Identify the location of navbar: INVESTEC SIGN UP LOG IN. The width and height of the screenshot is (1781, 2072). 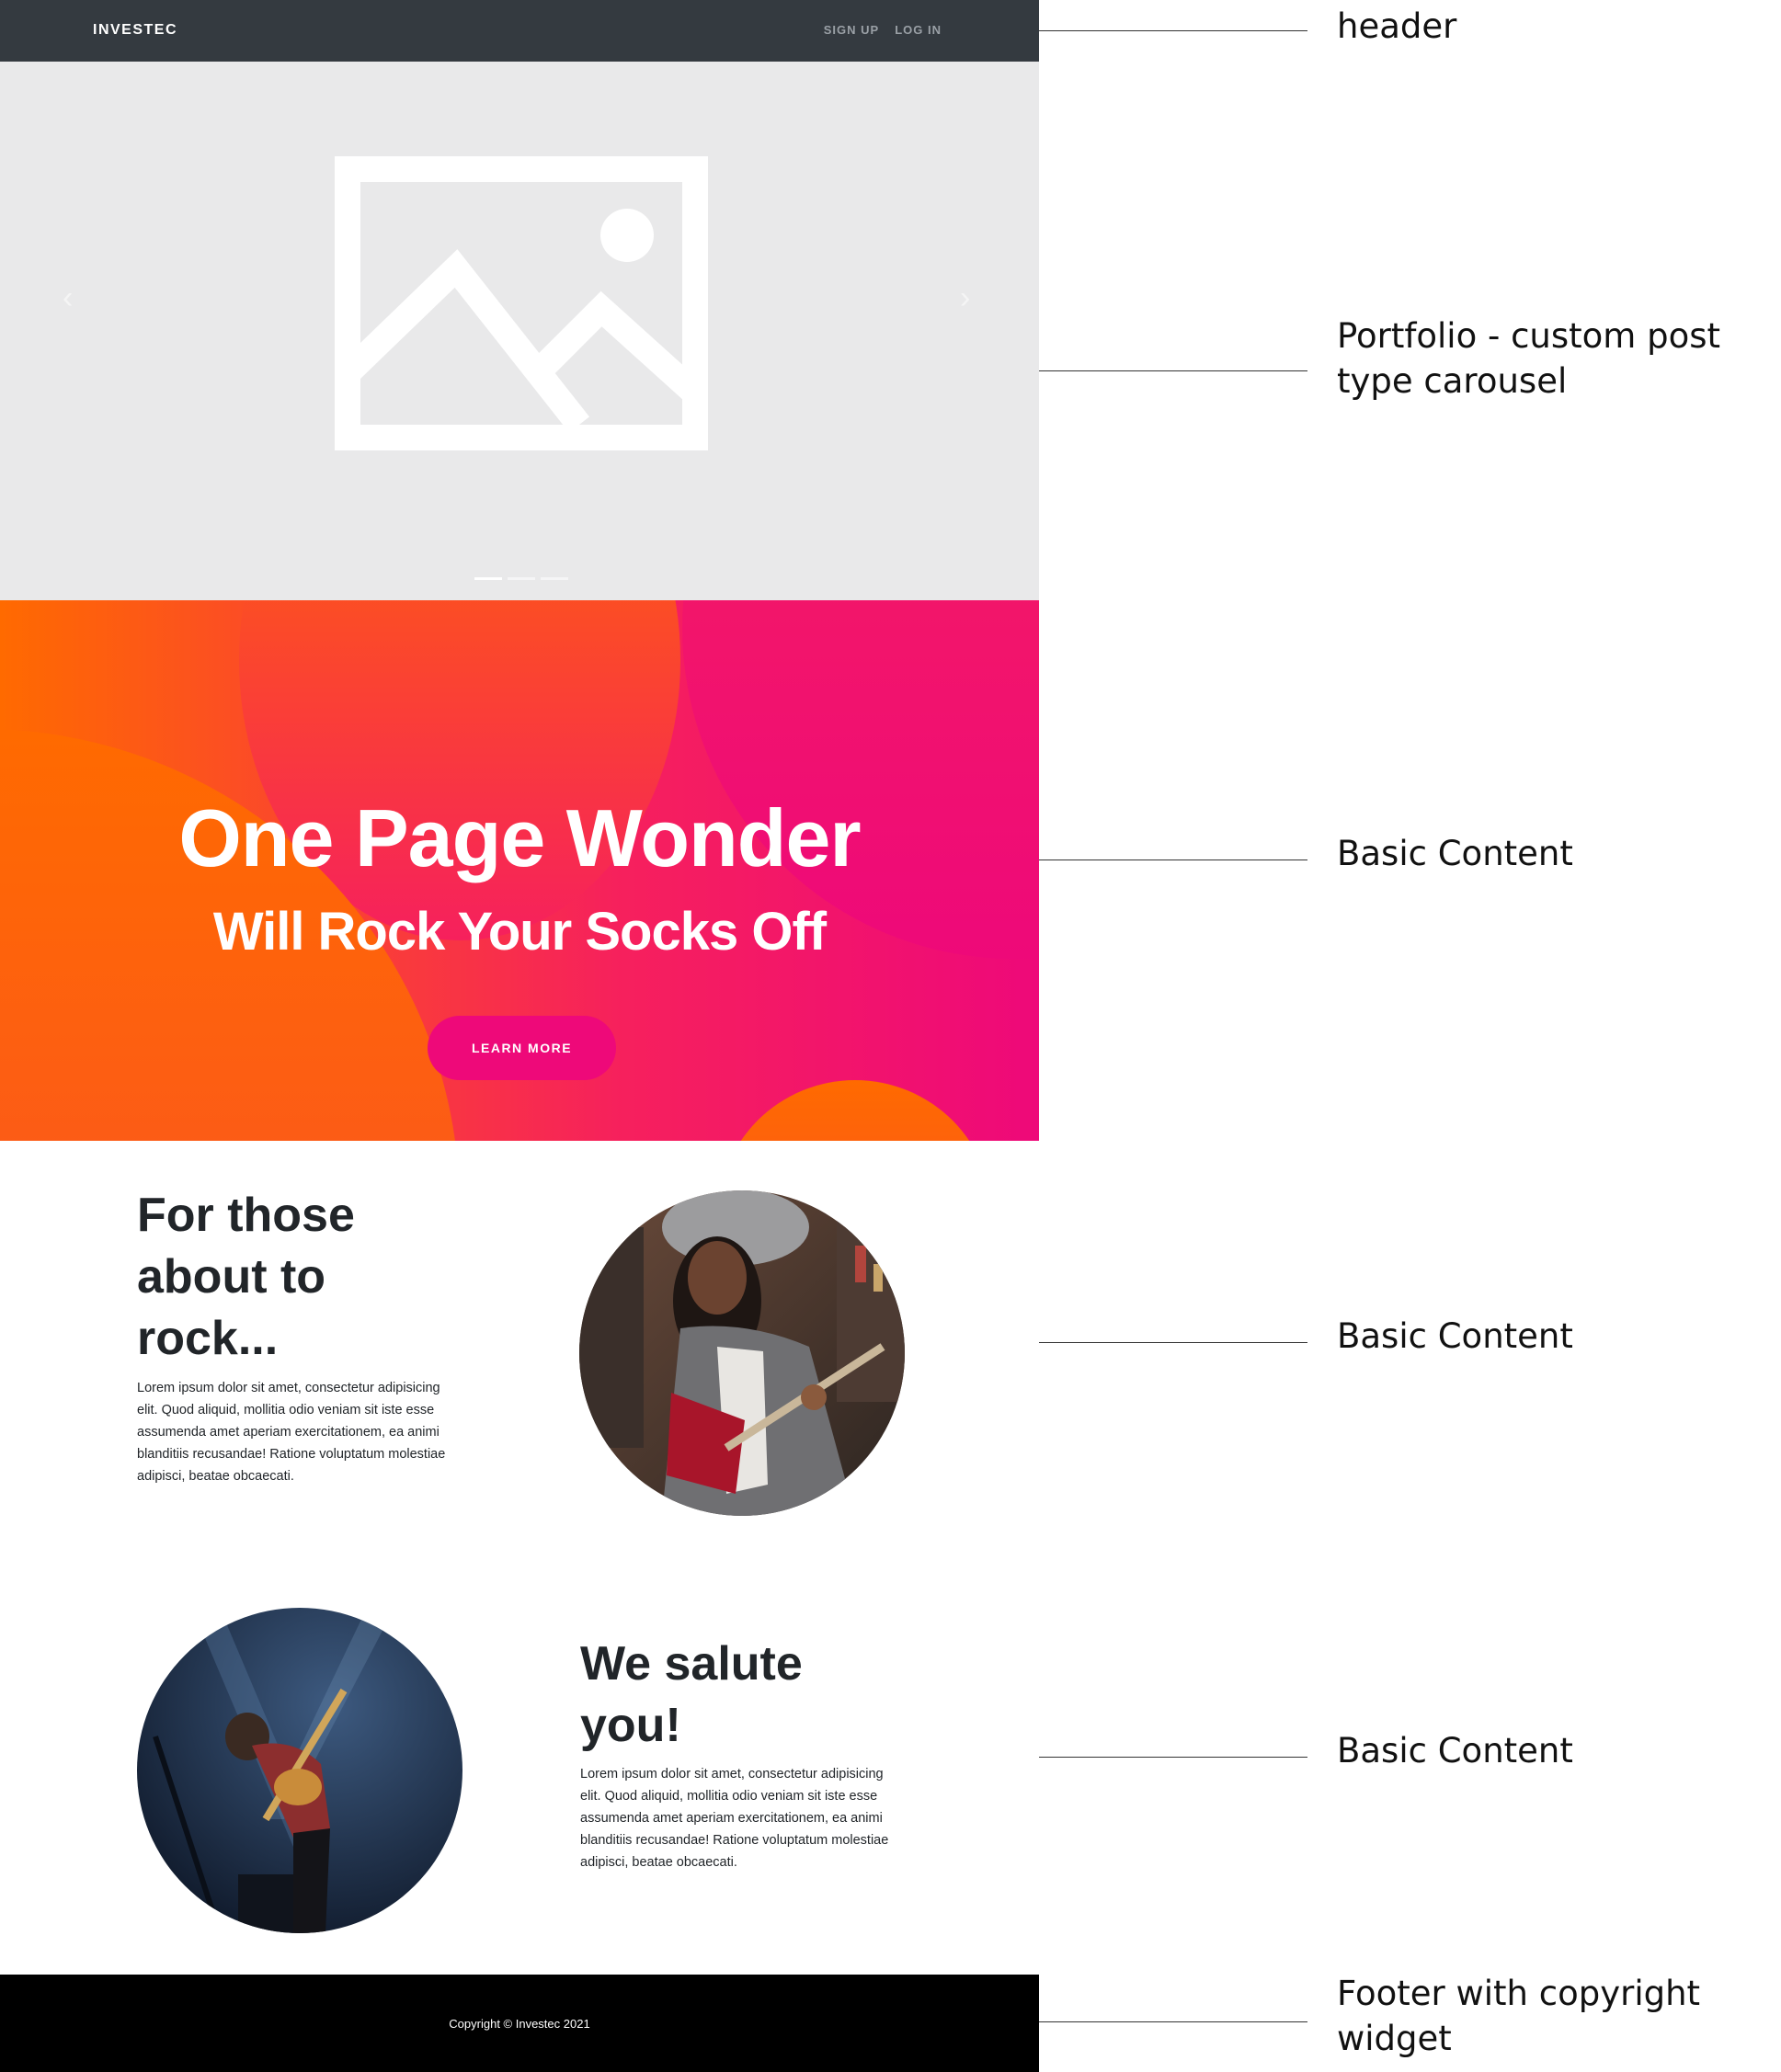
(519, 31).